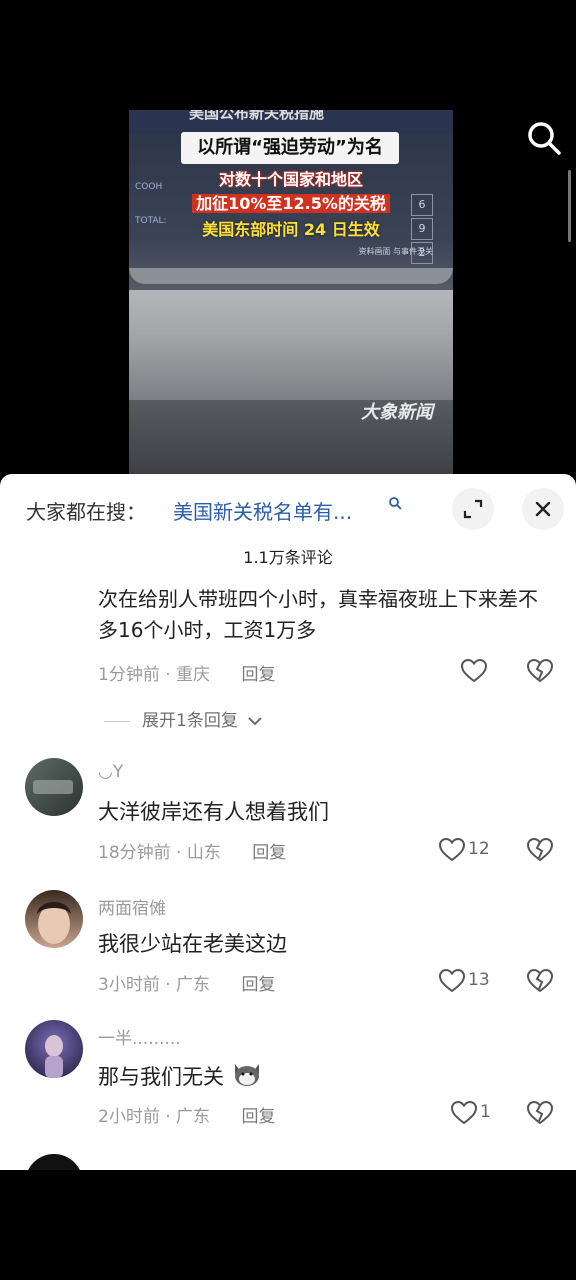 This screenshot has height=1280, width=576. I want to click on video-caption-box: 以所谓“强迫劳动”为名, so click(290, 148).